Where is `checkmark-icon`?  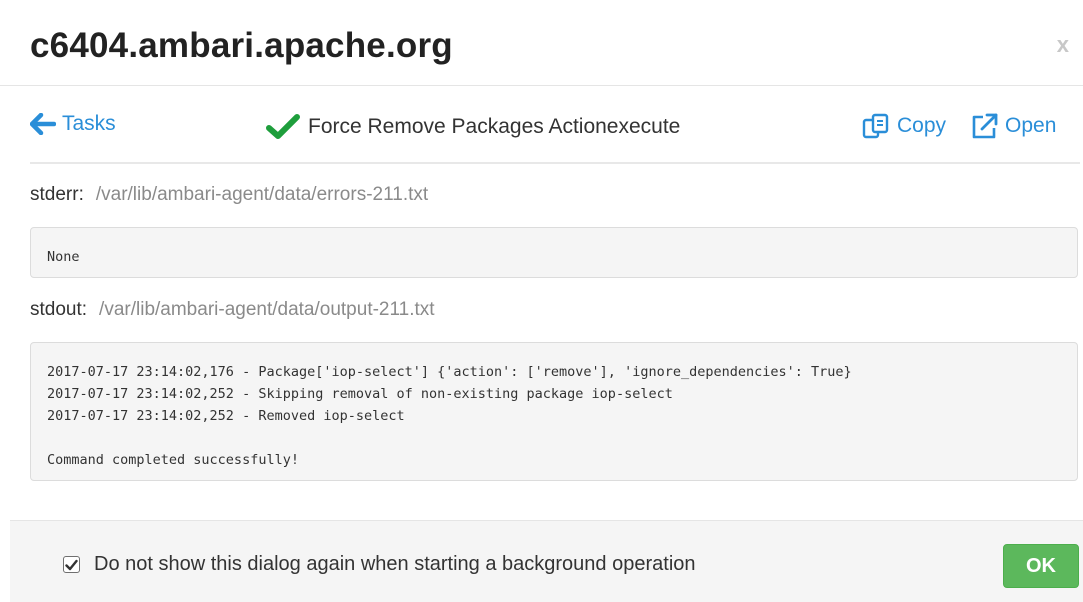
checkmark-icon is located at coordinates (283, 126).